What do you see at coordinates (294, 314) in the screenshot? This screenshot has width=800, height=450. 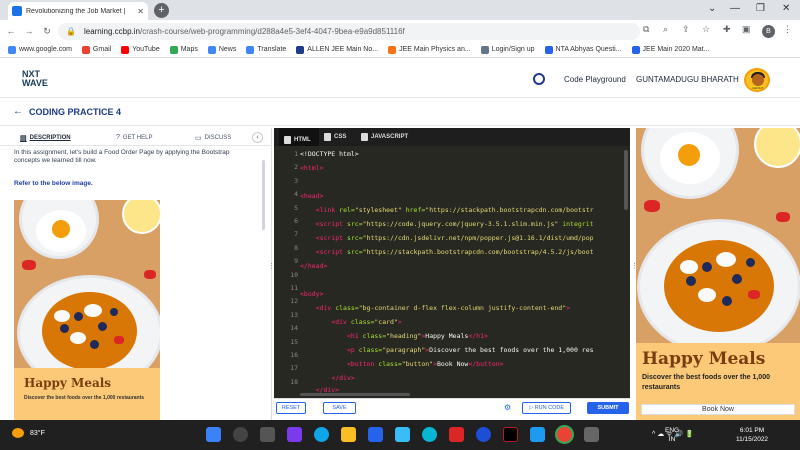 I see `line-number: 13` at bounding box center [294, 314].